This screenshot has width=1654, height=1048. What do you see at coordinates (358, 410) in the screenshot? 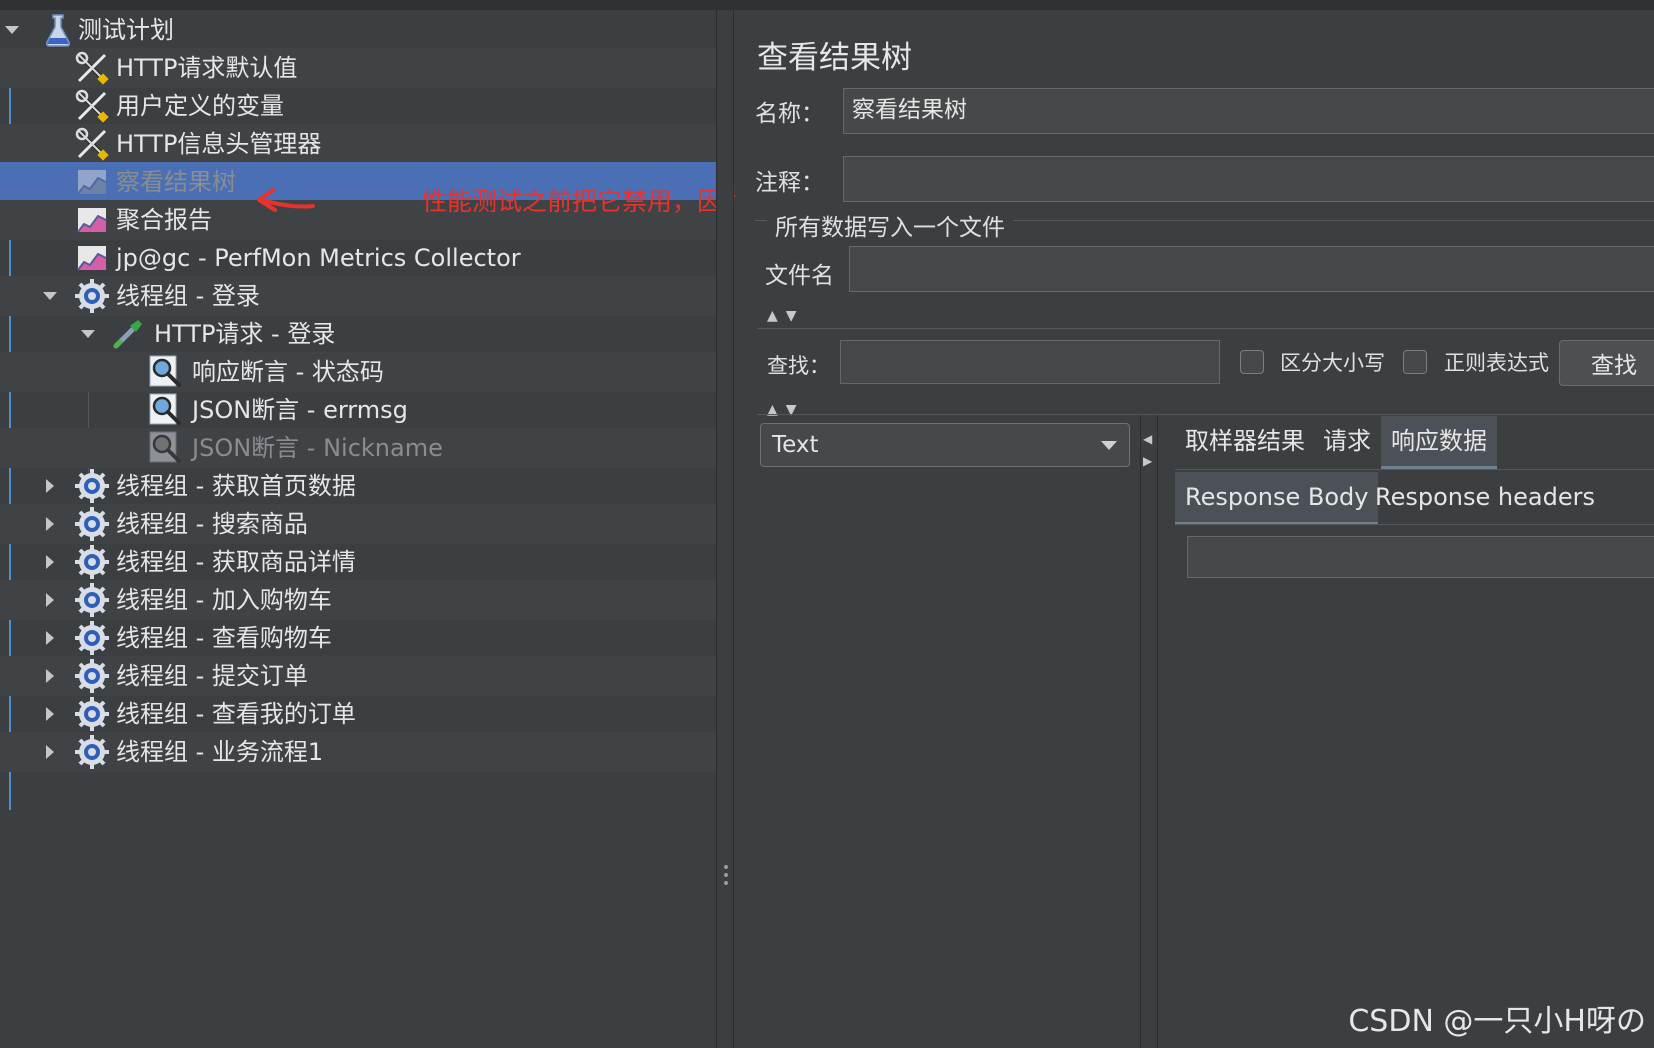
I see `tree-item: JSON断言 - errmsg` at bounding box center [358, 410].